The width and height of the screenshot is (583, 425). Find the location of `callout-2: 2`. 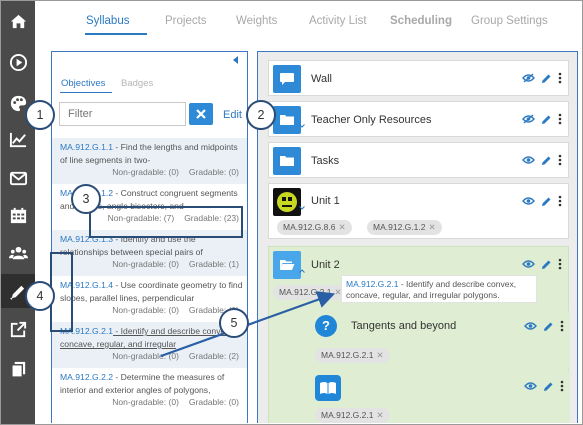

callout-2: 2 is located at coordinates (261, 115).